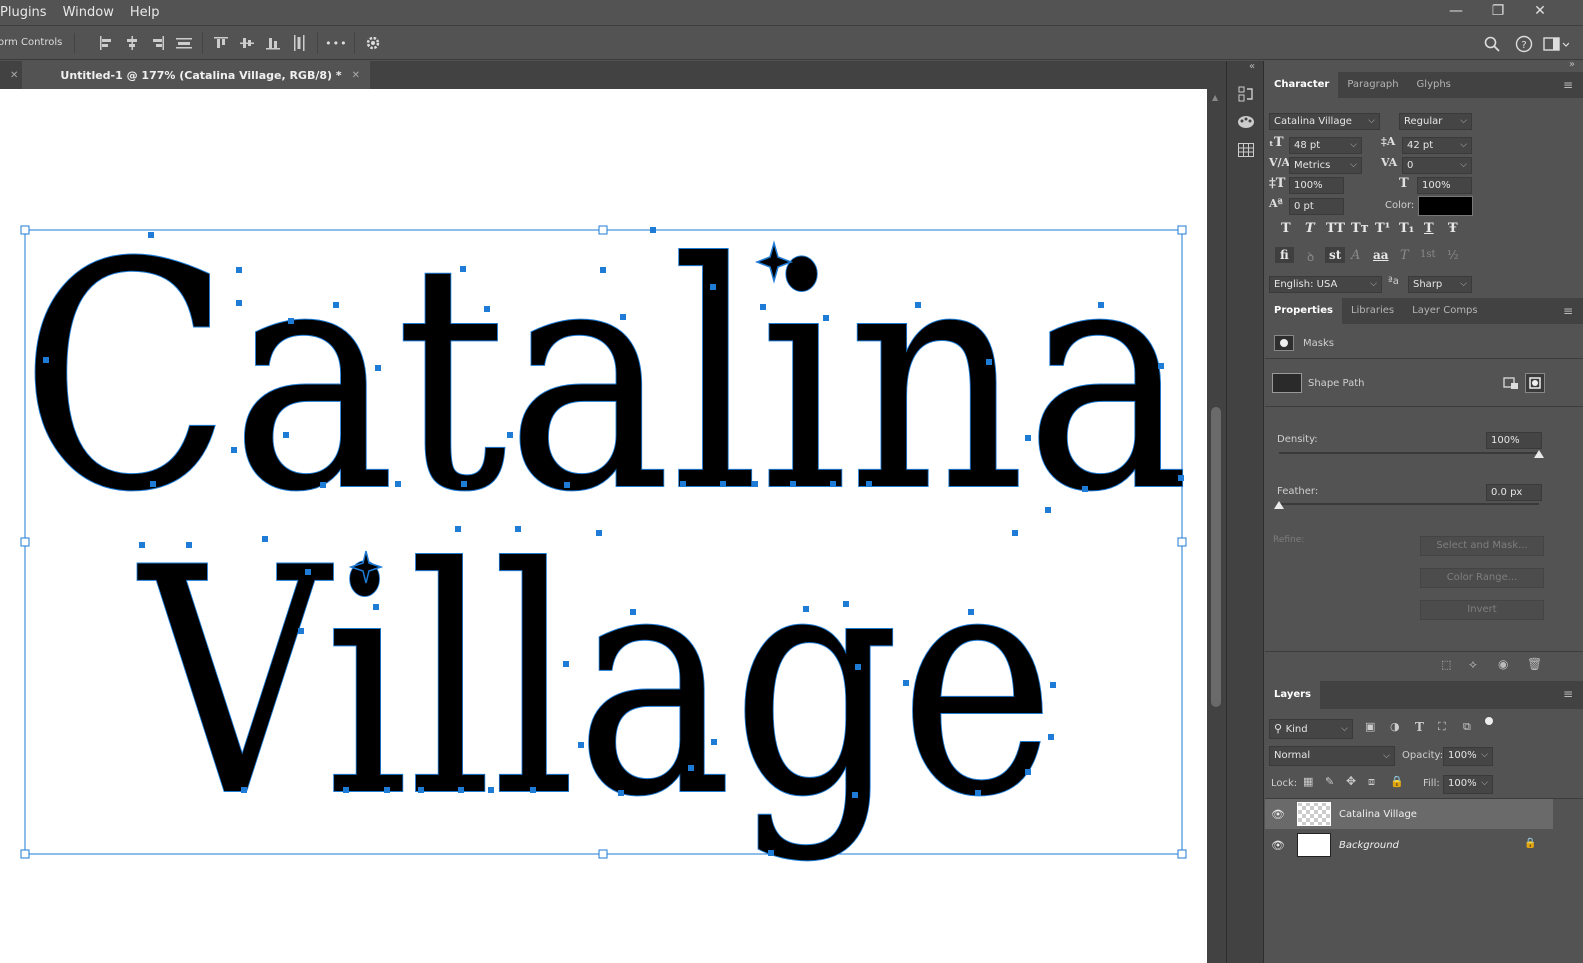 The height and width of the screenshot is (963, 1583). I want to click on distribute-v-icon, so click(299, 43).